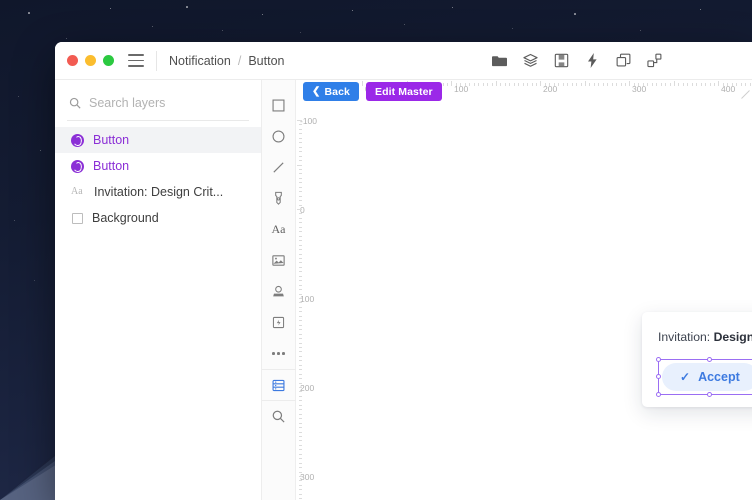 Image resolution: width=752 pixels, height=500 pixels. I want to click on edit-master-button: Edit Master, so click(404, 91).